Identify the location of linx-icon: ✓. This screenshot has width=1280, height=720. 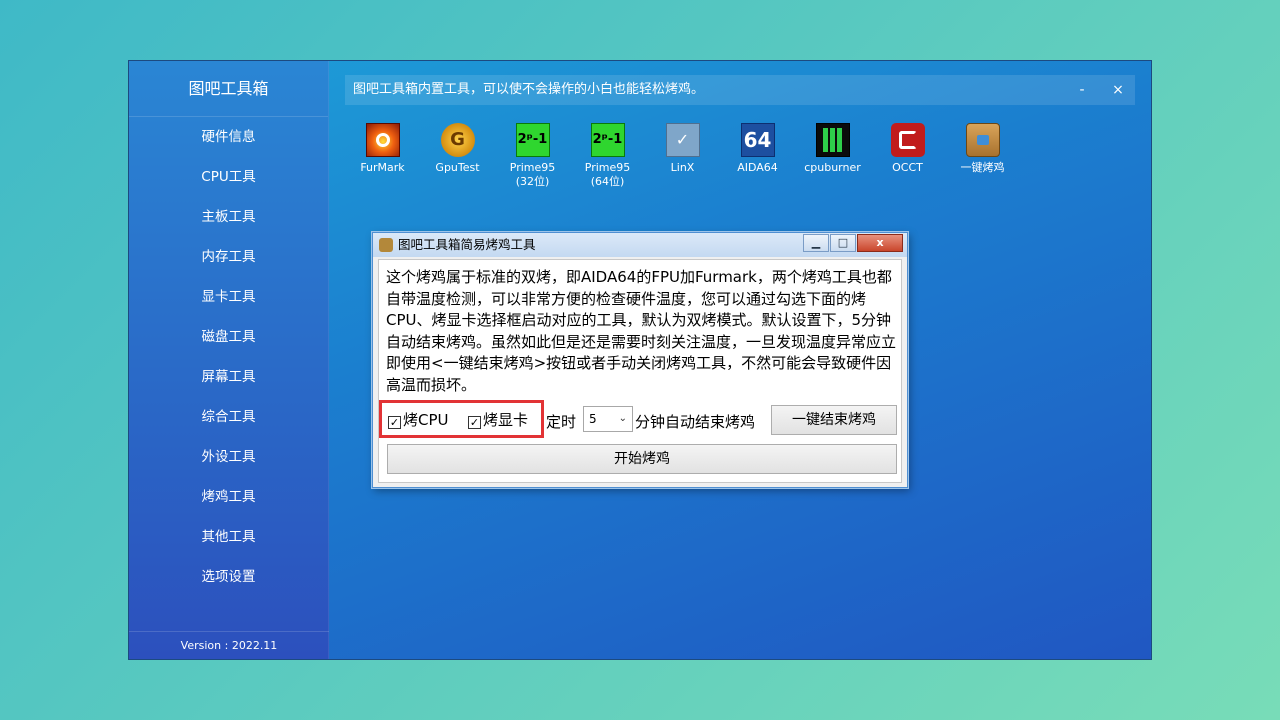
(682, 140).